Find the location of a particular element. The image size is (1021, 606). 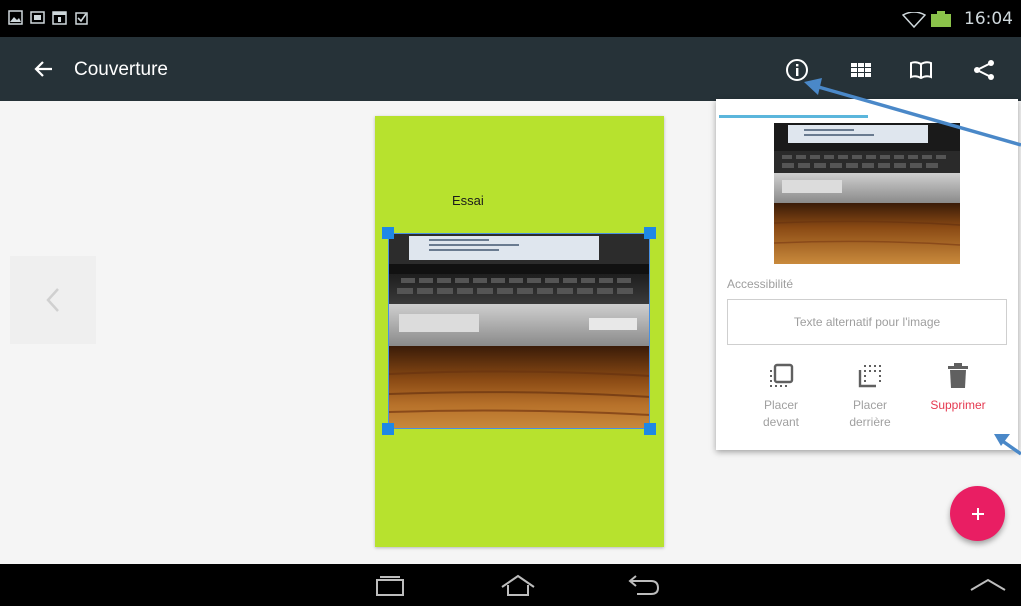

resize-handle-bottom-left is located at coordinates (388, 429).